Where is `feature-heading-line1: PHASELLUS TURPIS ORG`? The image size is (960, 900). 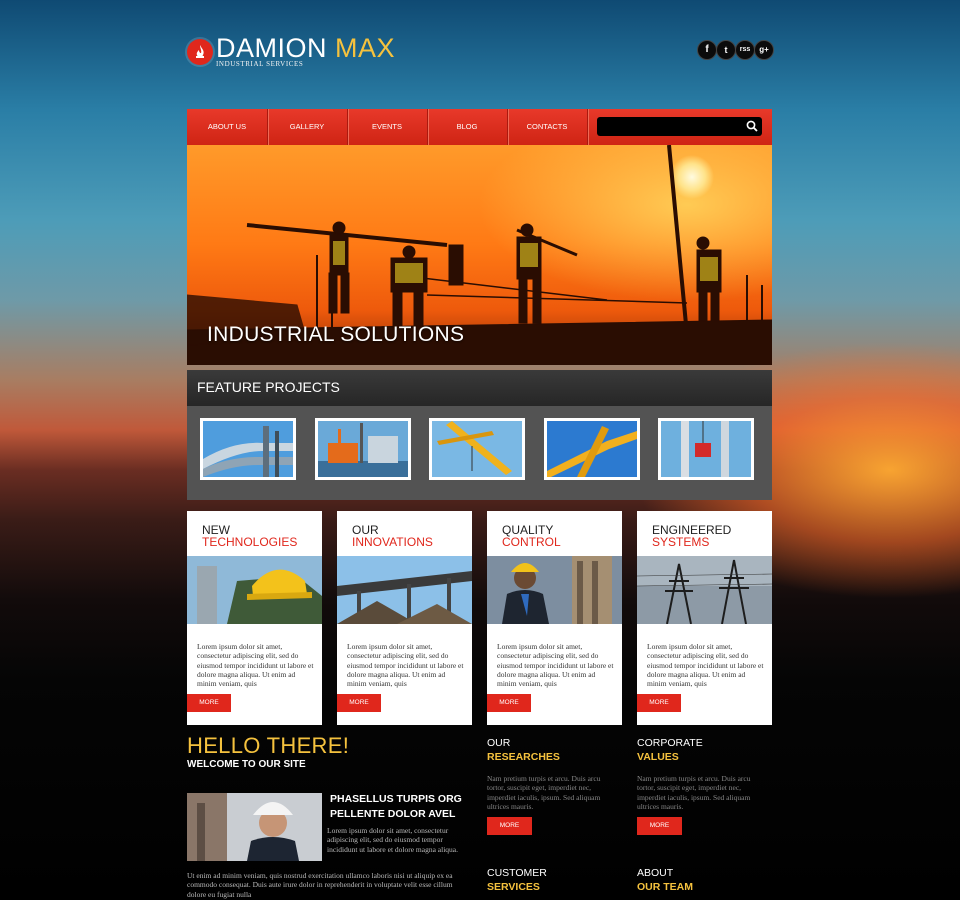 feature-heading-line1: PHASELLUS TURPIS ORG is located at coordinates (396, 799).